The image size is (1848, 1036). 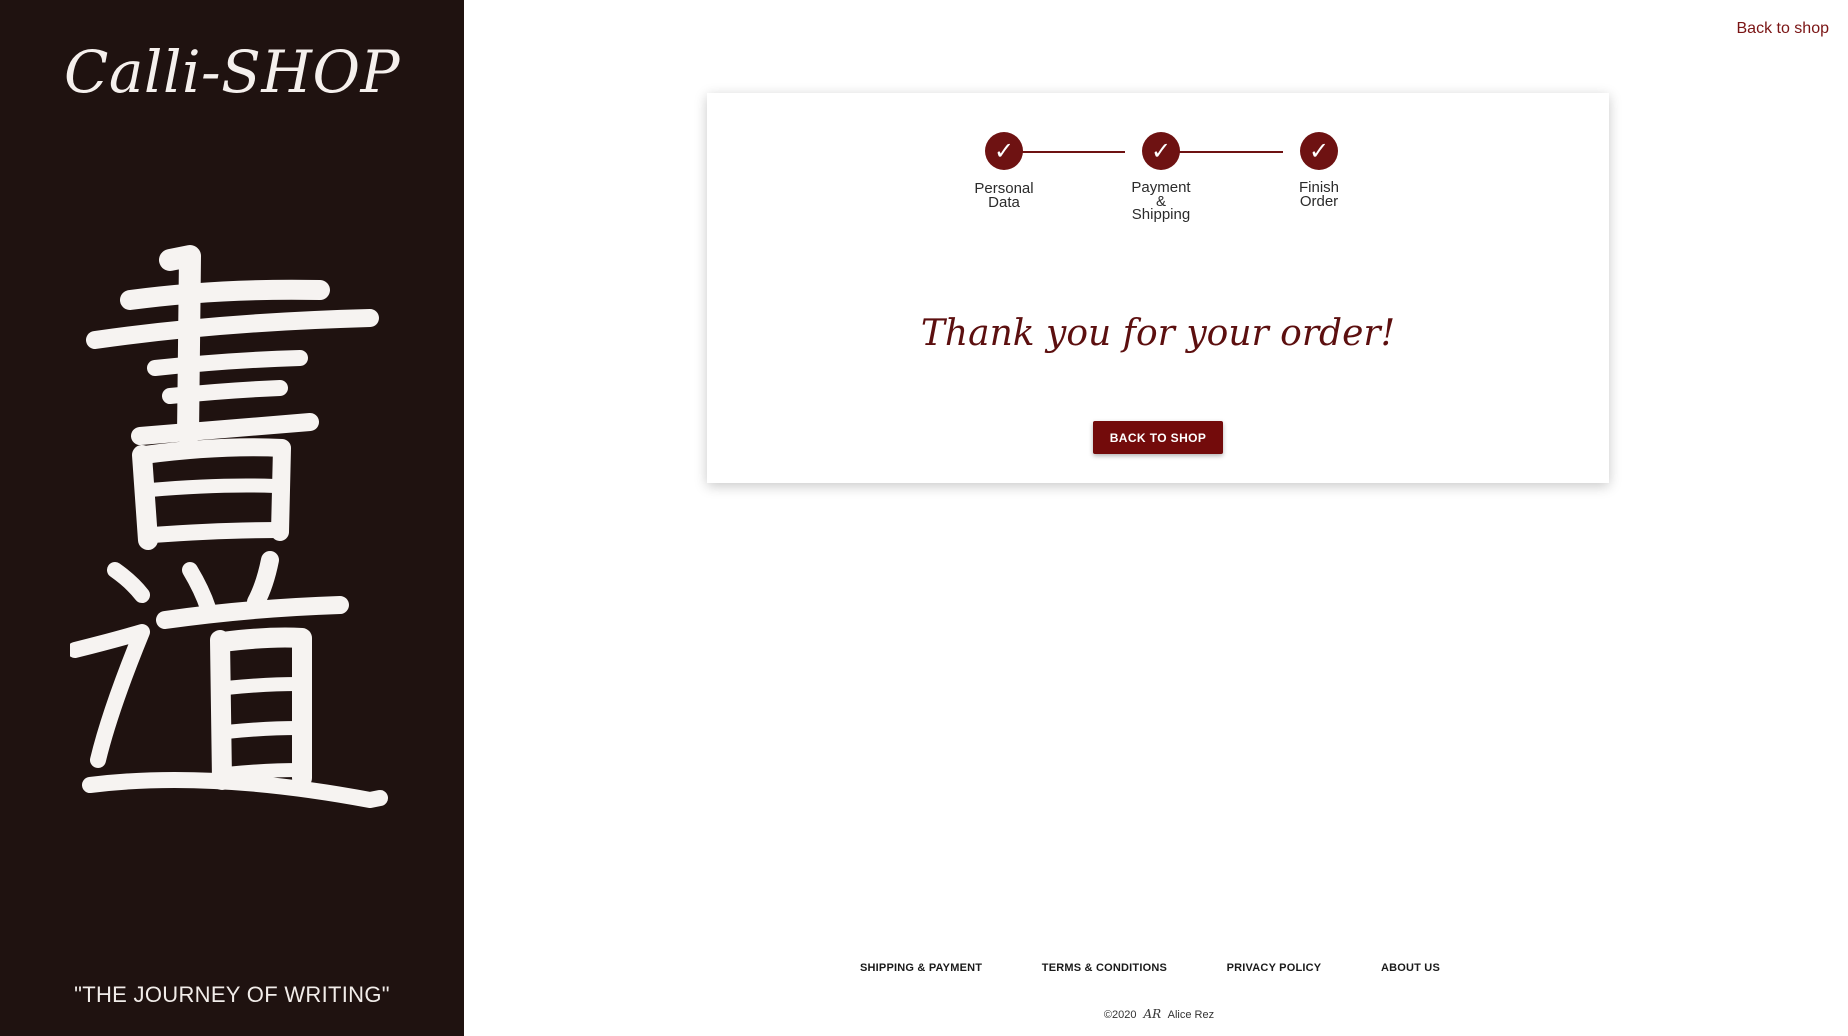 What do you see at coordinates (1158, 437) in the screenshot?
I see `back-to-shop-button: BACK TO SHOP` at bounding box center [1158, 437].